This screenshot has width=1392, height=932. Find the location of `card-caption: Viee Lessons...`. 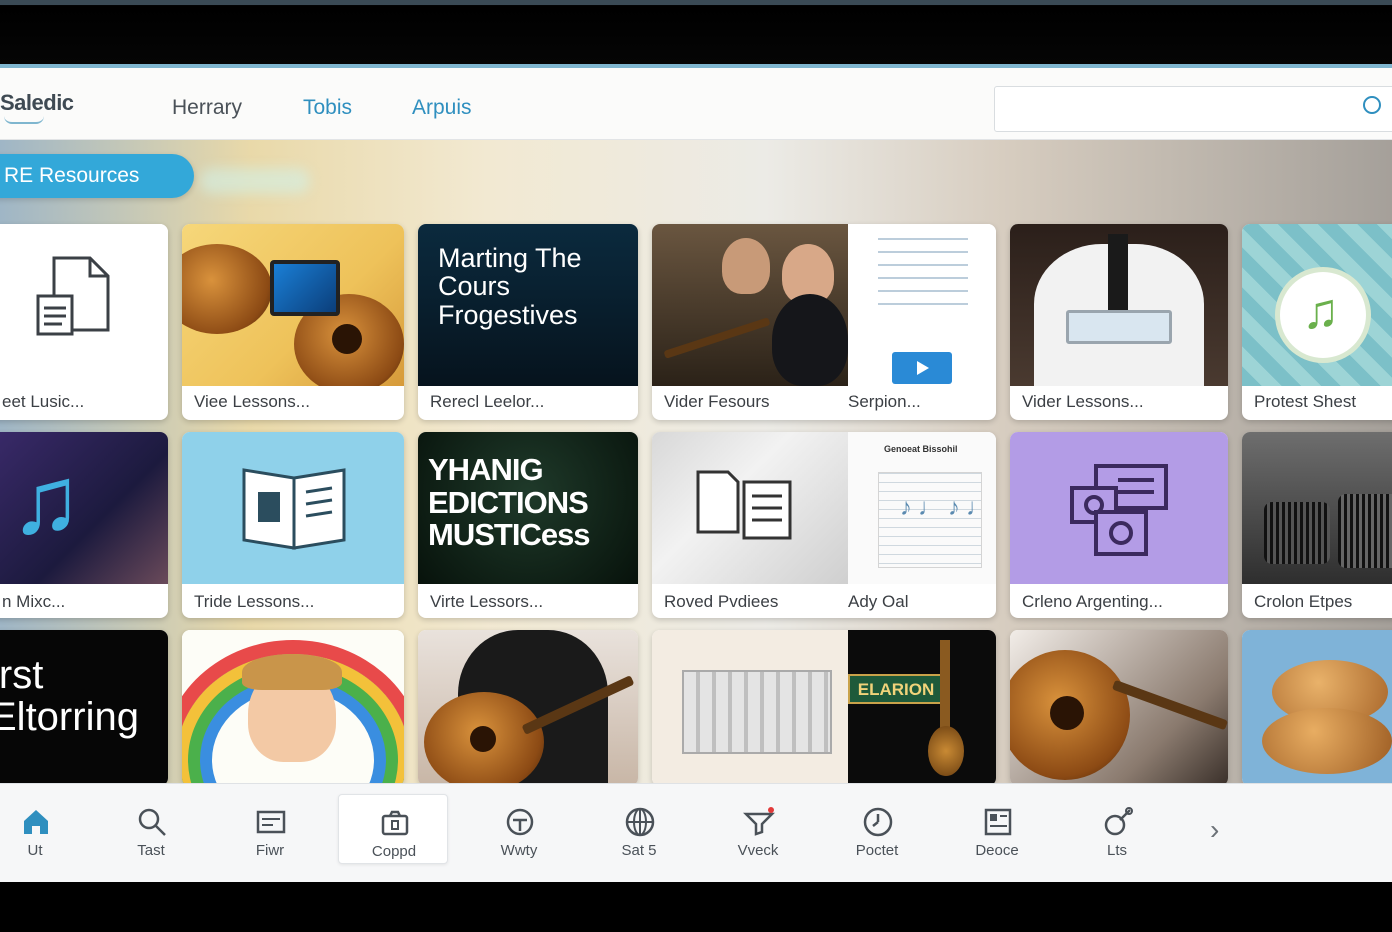

card-caption: Viee Lessons... is located at coordinates (252, 401).